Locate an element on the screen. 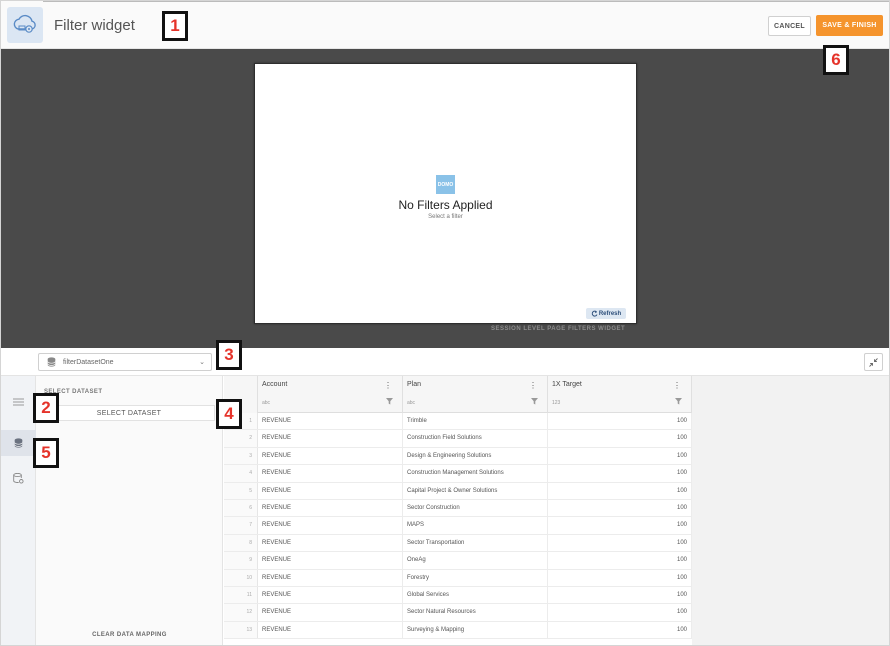 The height and width of the screenshot is (646, 890). table-row: 8 REVENUE Sector Transportation 100 is located at coordinates (458, 543).